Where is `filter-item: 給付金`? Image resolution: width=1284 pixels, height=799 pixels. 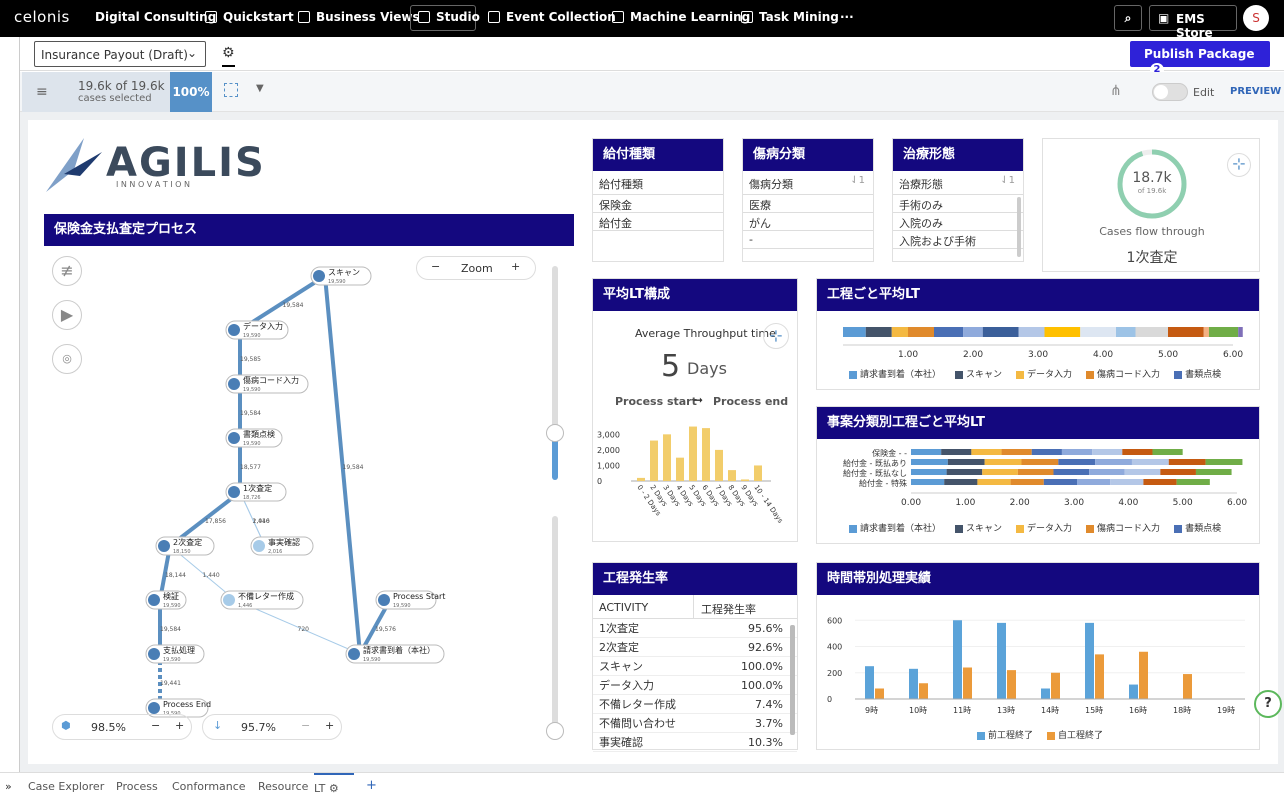
filter-item: 給付金 is located at coordinates (658, 222).